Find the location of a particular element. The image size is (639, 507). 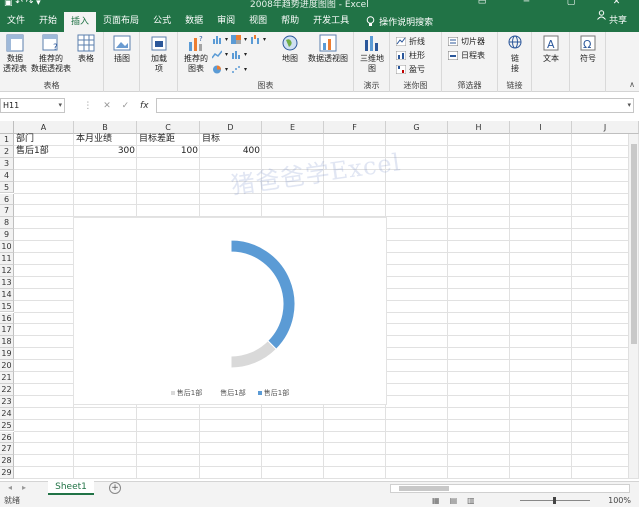

row-header-17: 17 is located at coordinates (7, 330).